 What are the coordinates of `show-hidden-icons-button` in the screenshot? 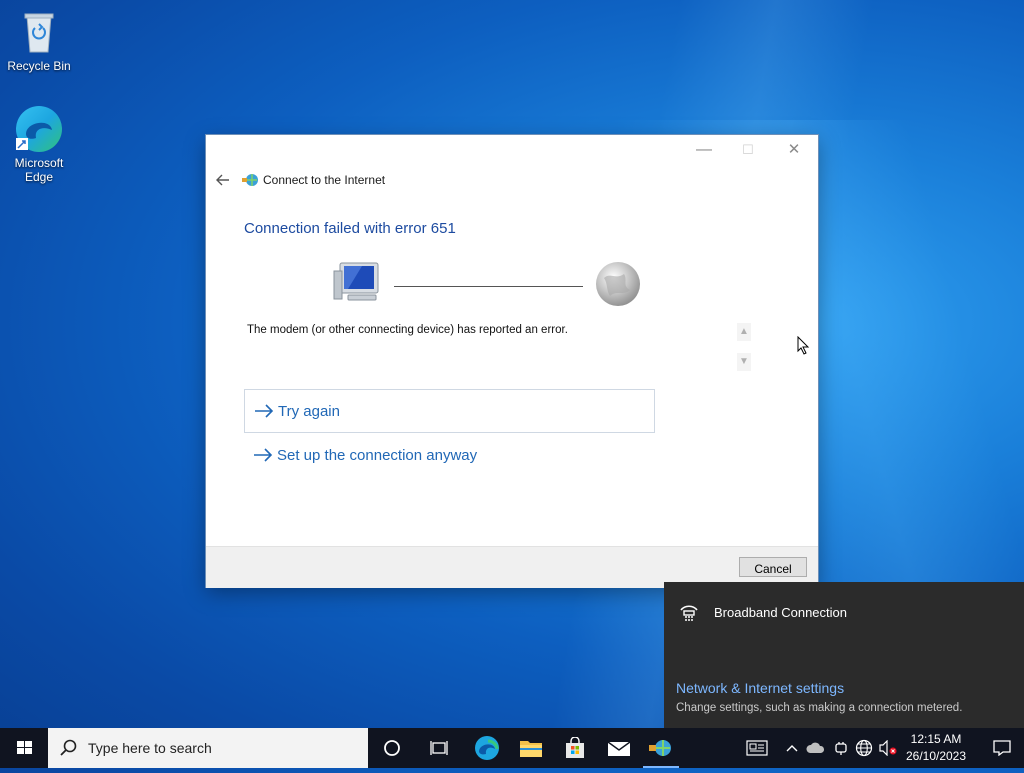 It's located at (792, 748).